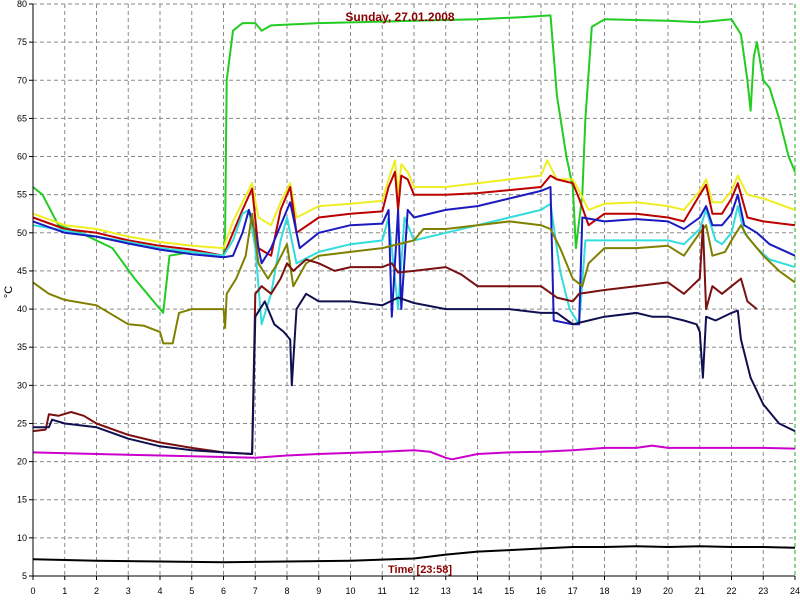 This screenshot has width=800, height=600. What do you see at coordinates (420, 570) in the screenshot?
I see `x-axis-label: Time [23:58]` at bounding box center [420, 570].